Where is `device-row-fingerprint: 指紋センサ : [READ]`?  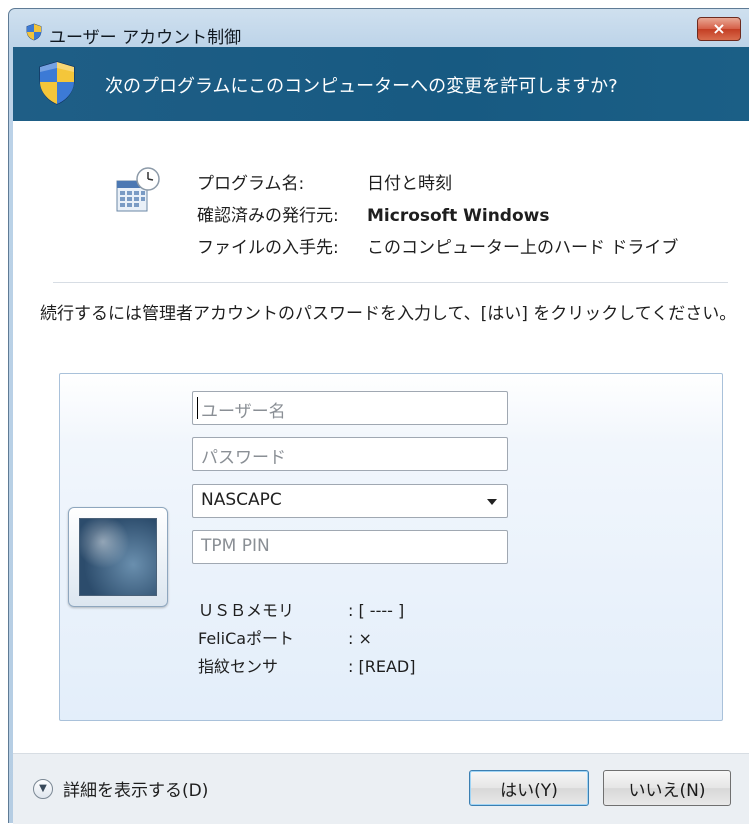
device-row-fingerprint: 指紋センサ : [READ] is located at coordinates (306, 665).